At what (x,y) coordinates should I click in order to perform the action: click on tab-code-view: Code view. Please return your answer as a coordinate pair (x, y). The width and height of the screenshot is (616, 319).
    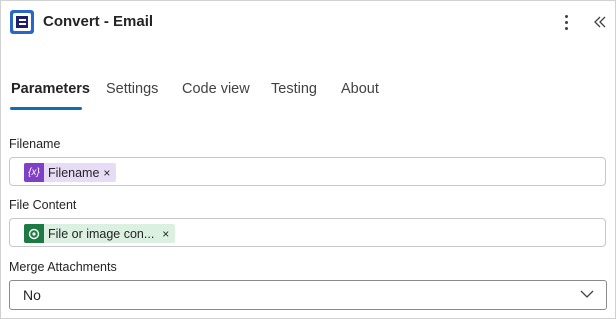
    Looking at the image, I should click on (216, 89).